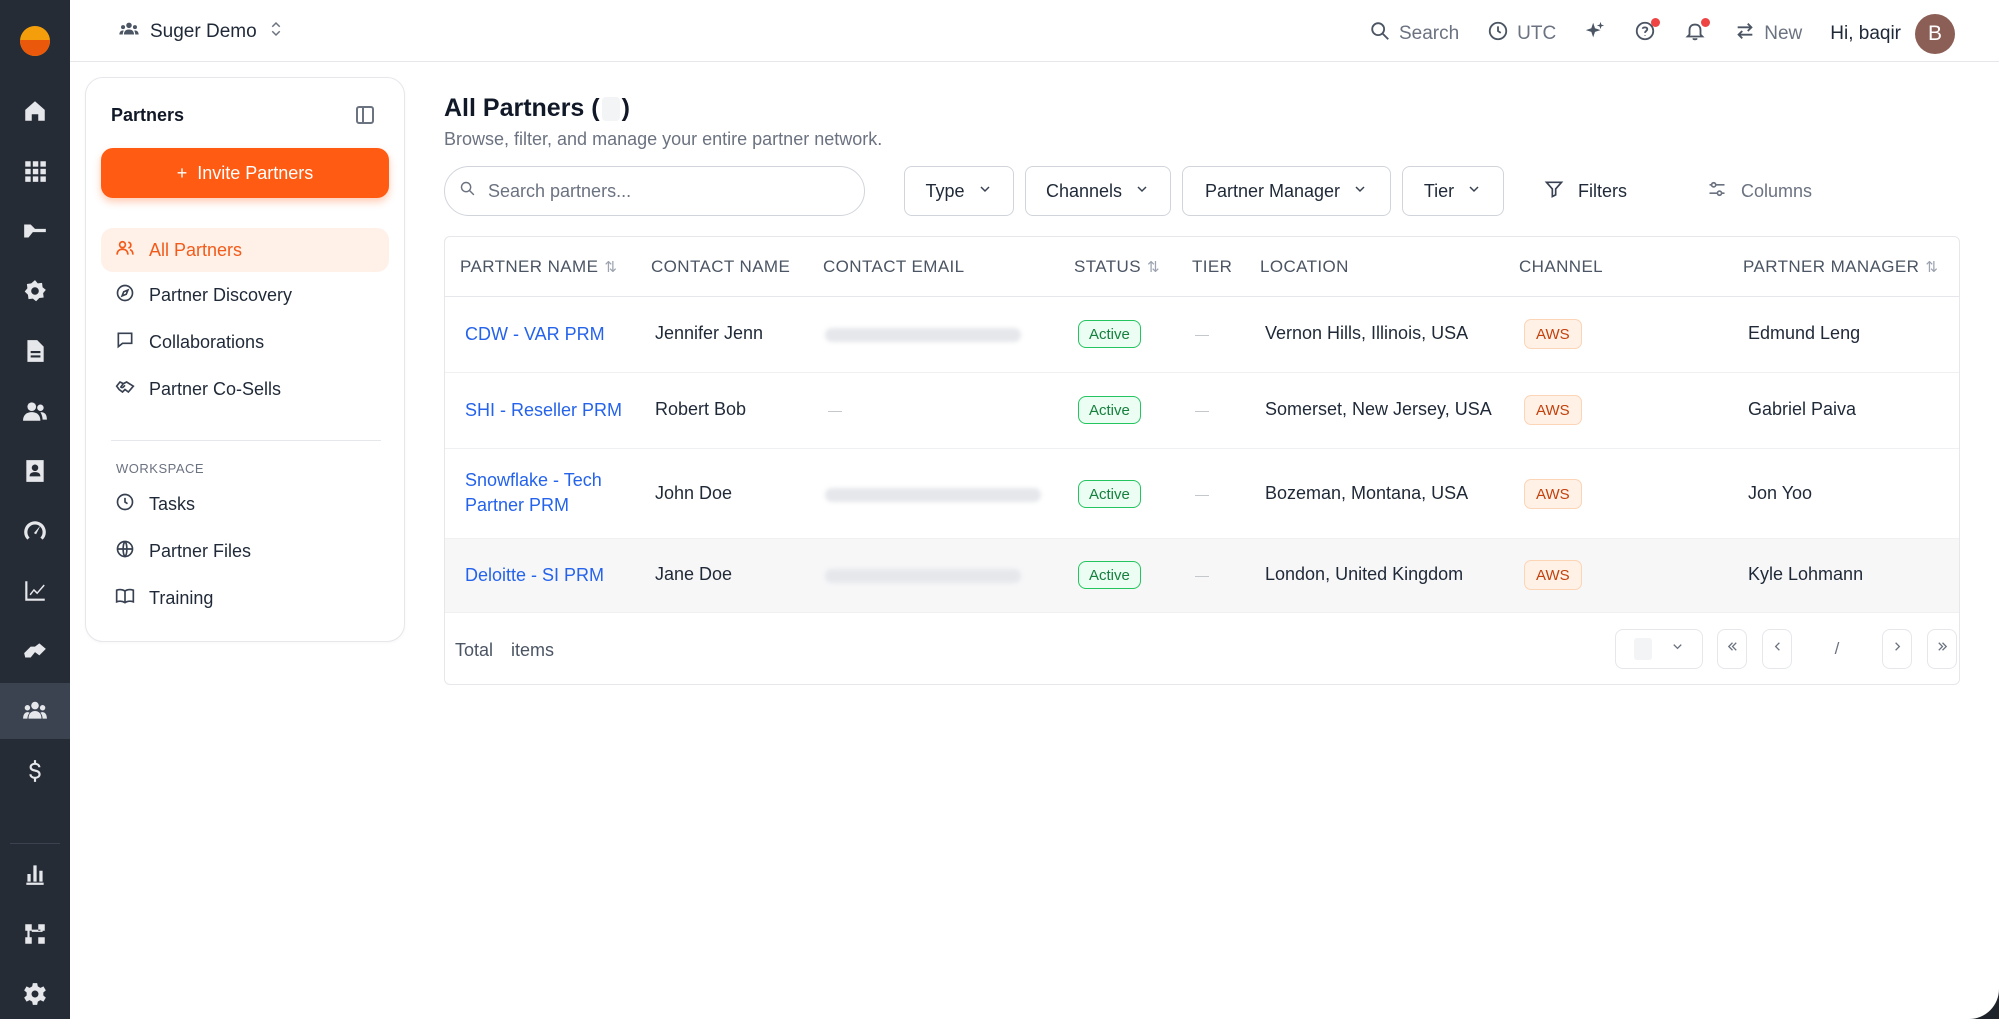 Image resolution: width=1999 pixels, height=1019 pixels. I want to click on partner-name-link: CDW - VAR PRM, so click(535, 334).